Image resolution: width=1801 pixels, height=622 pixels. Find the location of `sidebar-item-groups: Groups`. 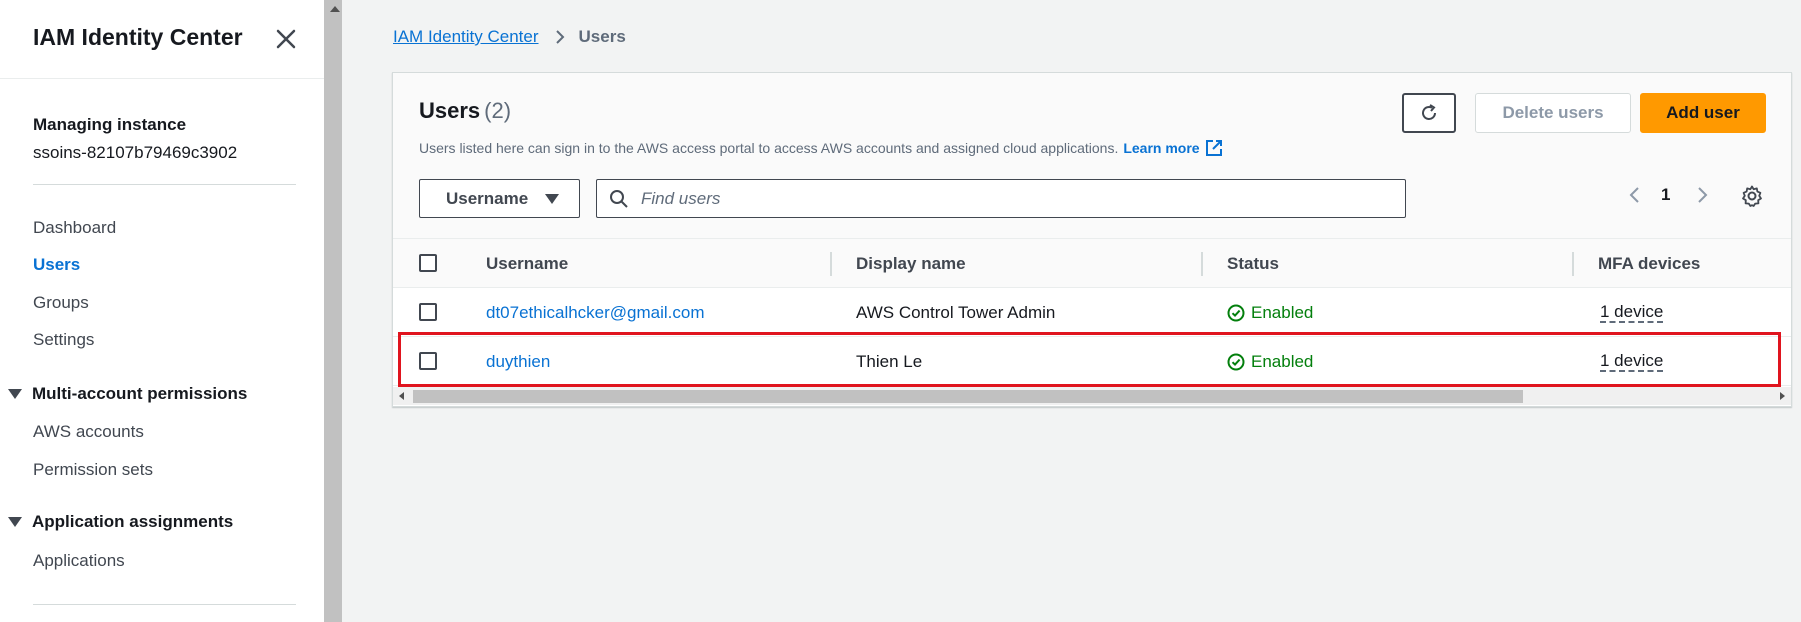

sidebar-item-groups: Groups is located at coordinates (61, 303).